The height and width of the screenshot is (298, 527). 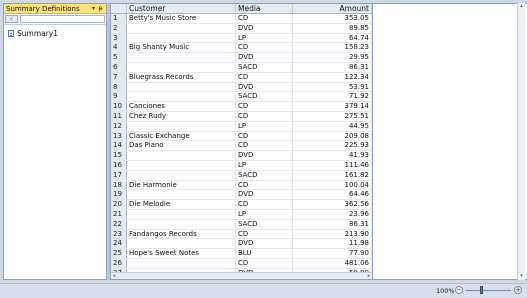 I want to click on table-row: 9 SACD 71.92, so click(x=241, y=97).